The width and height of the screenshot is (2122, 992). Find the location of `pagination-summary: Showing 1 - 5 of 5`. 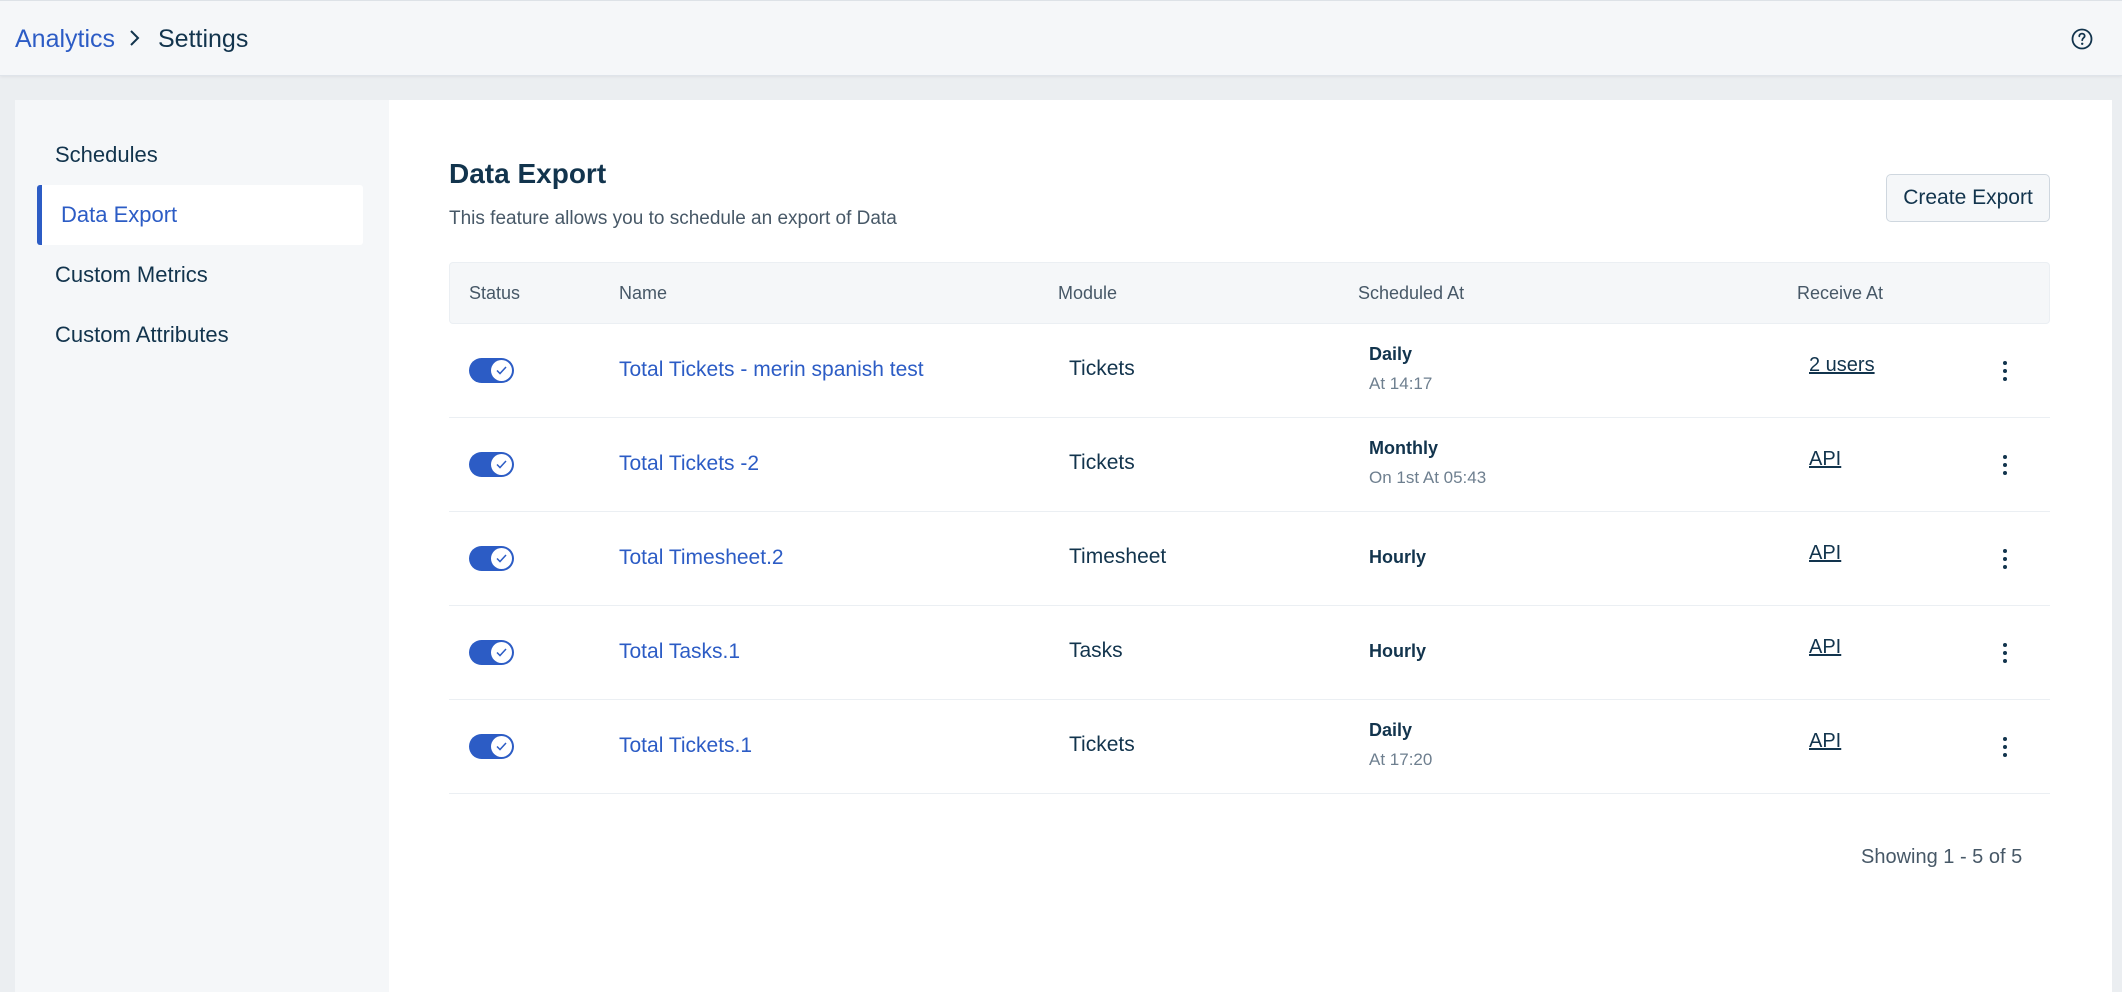

pagination-summary: Showing 1 - 5 of 5 is located at coordinates (1942, 857).